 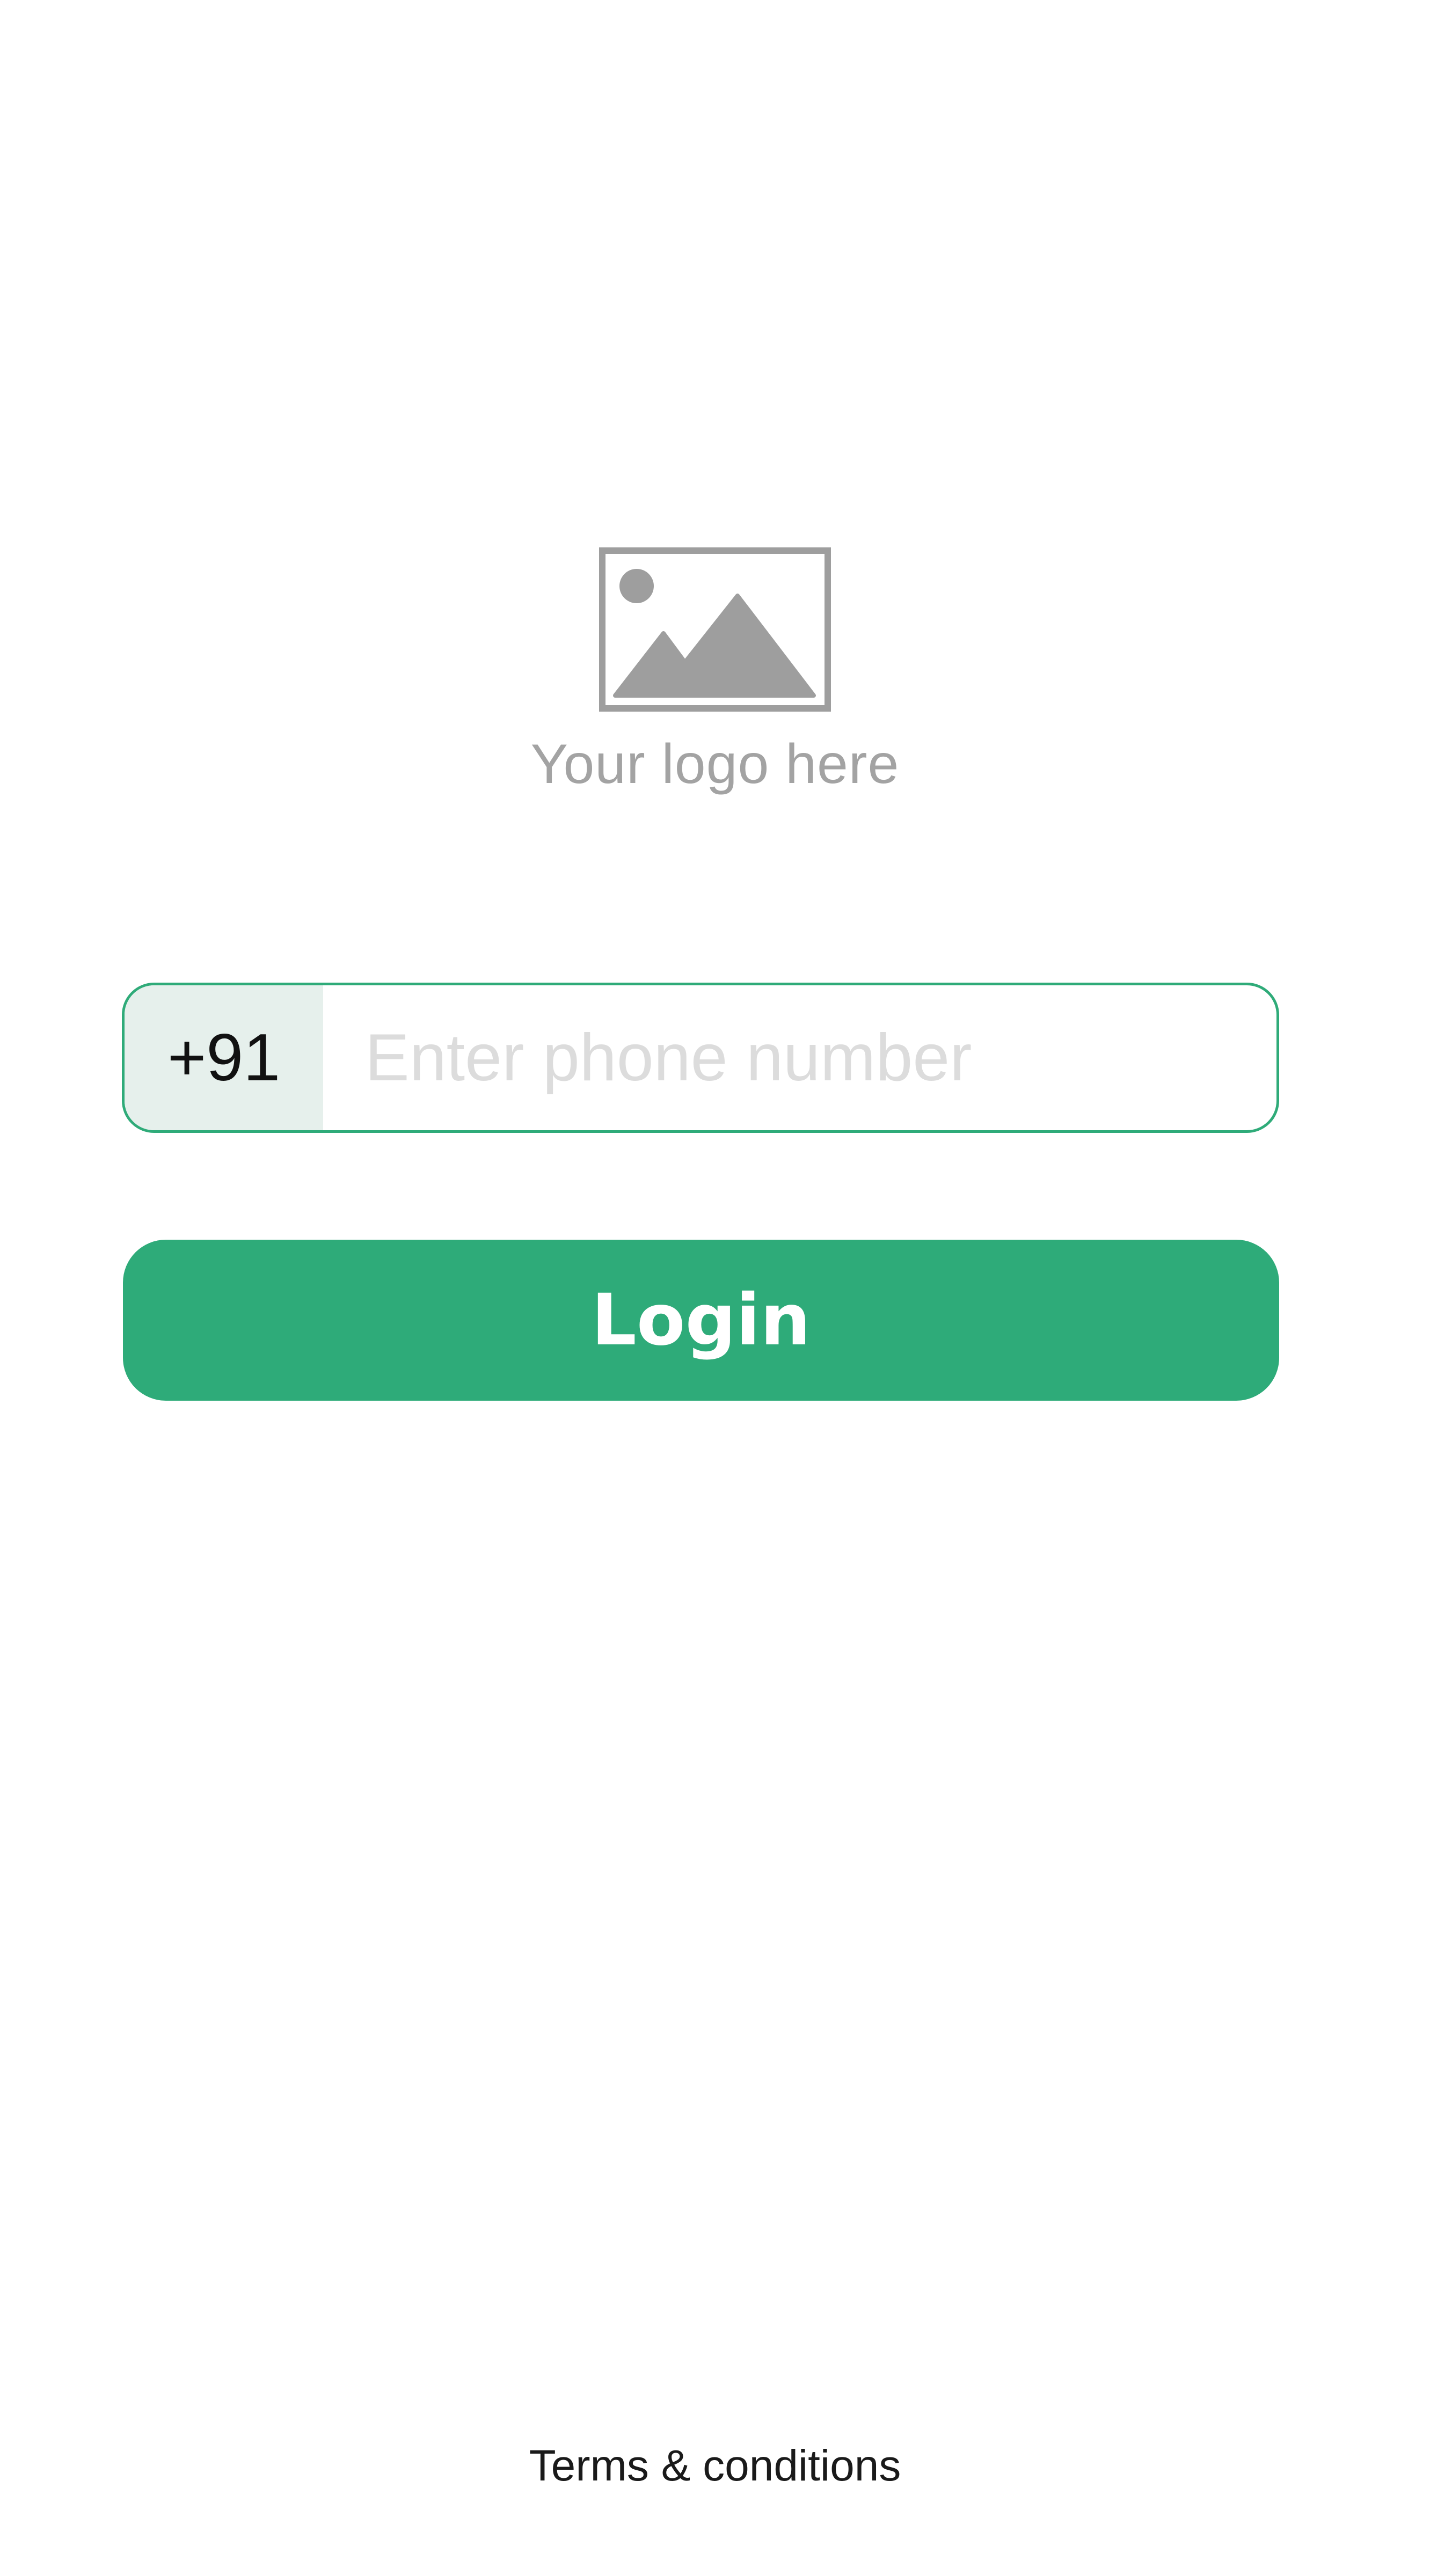 What do you see at coordinates (715, 2466) in the screenshot?
I see `terms-and-conditions-link: Terms & conditions` at bounding box center [715, 2466].